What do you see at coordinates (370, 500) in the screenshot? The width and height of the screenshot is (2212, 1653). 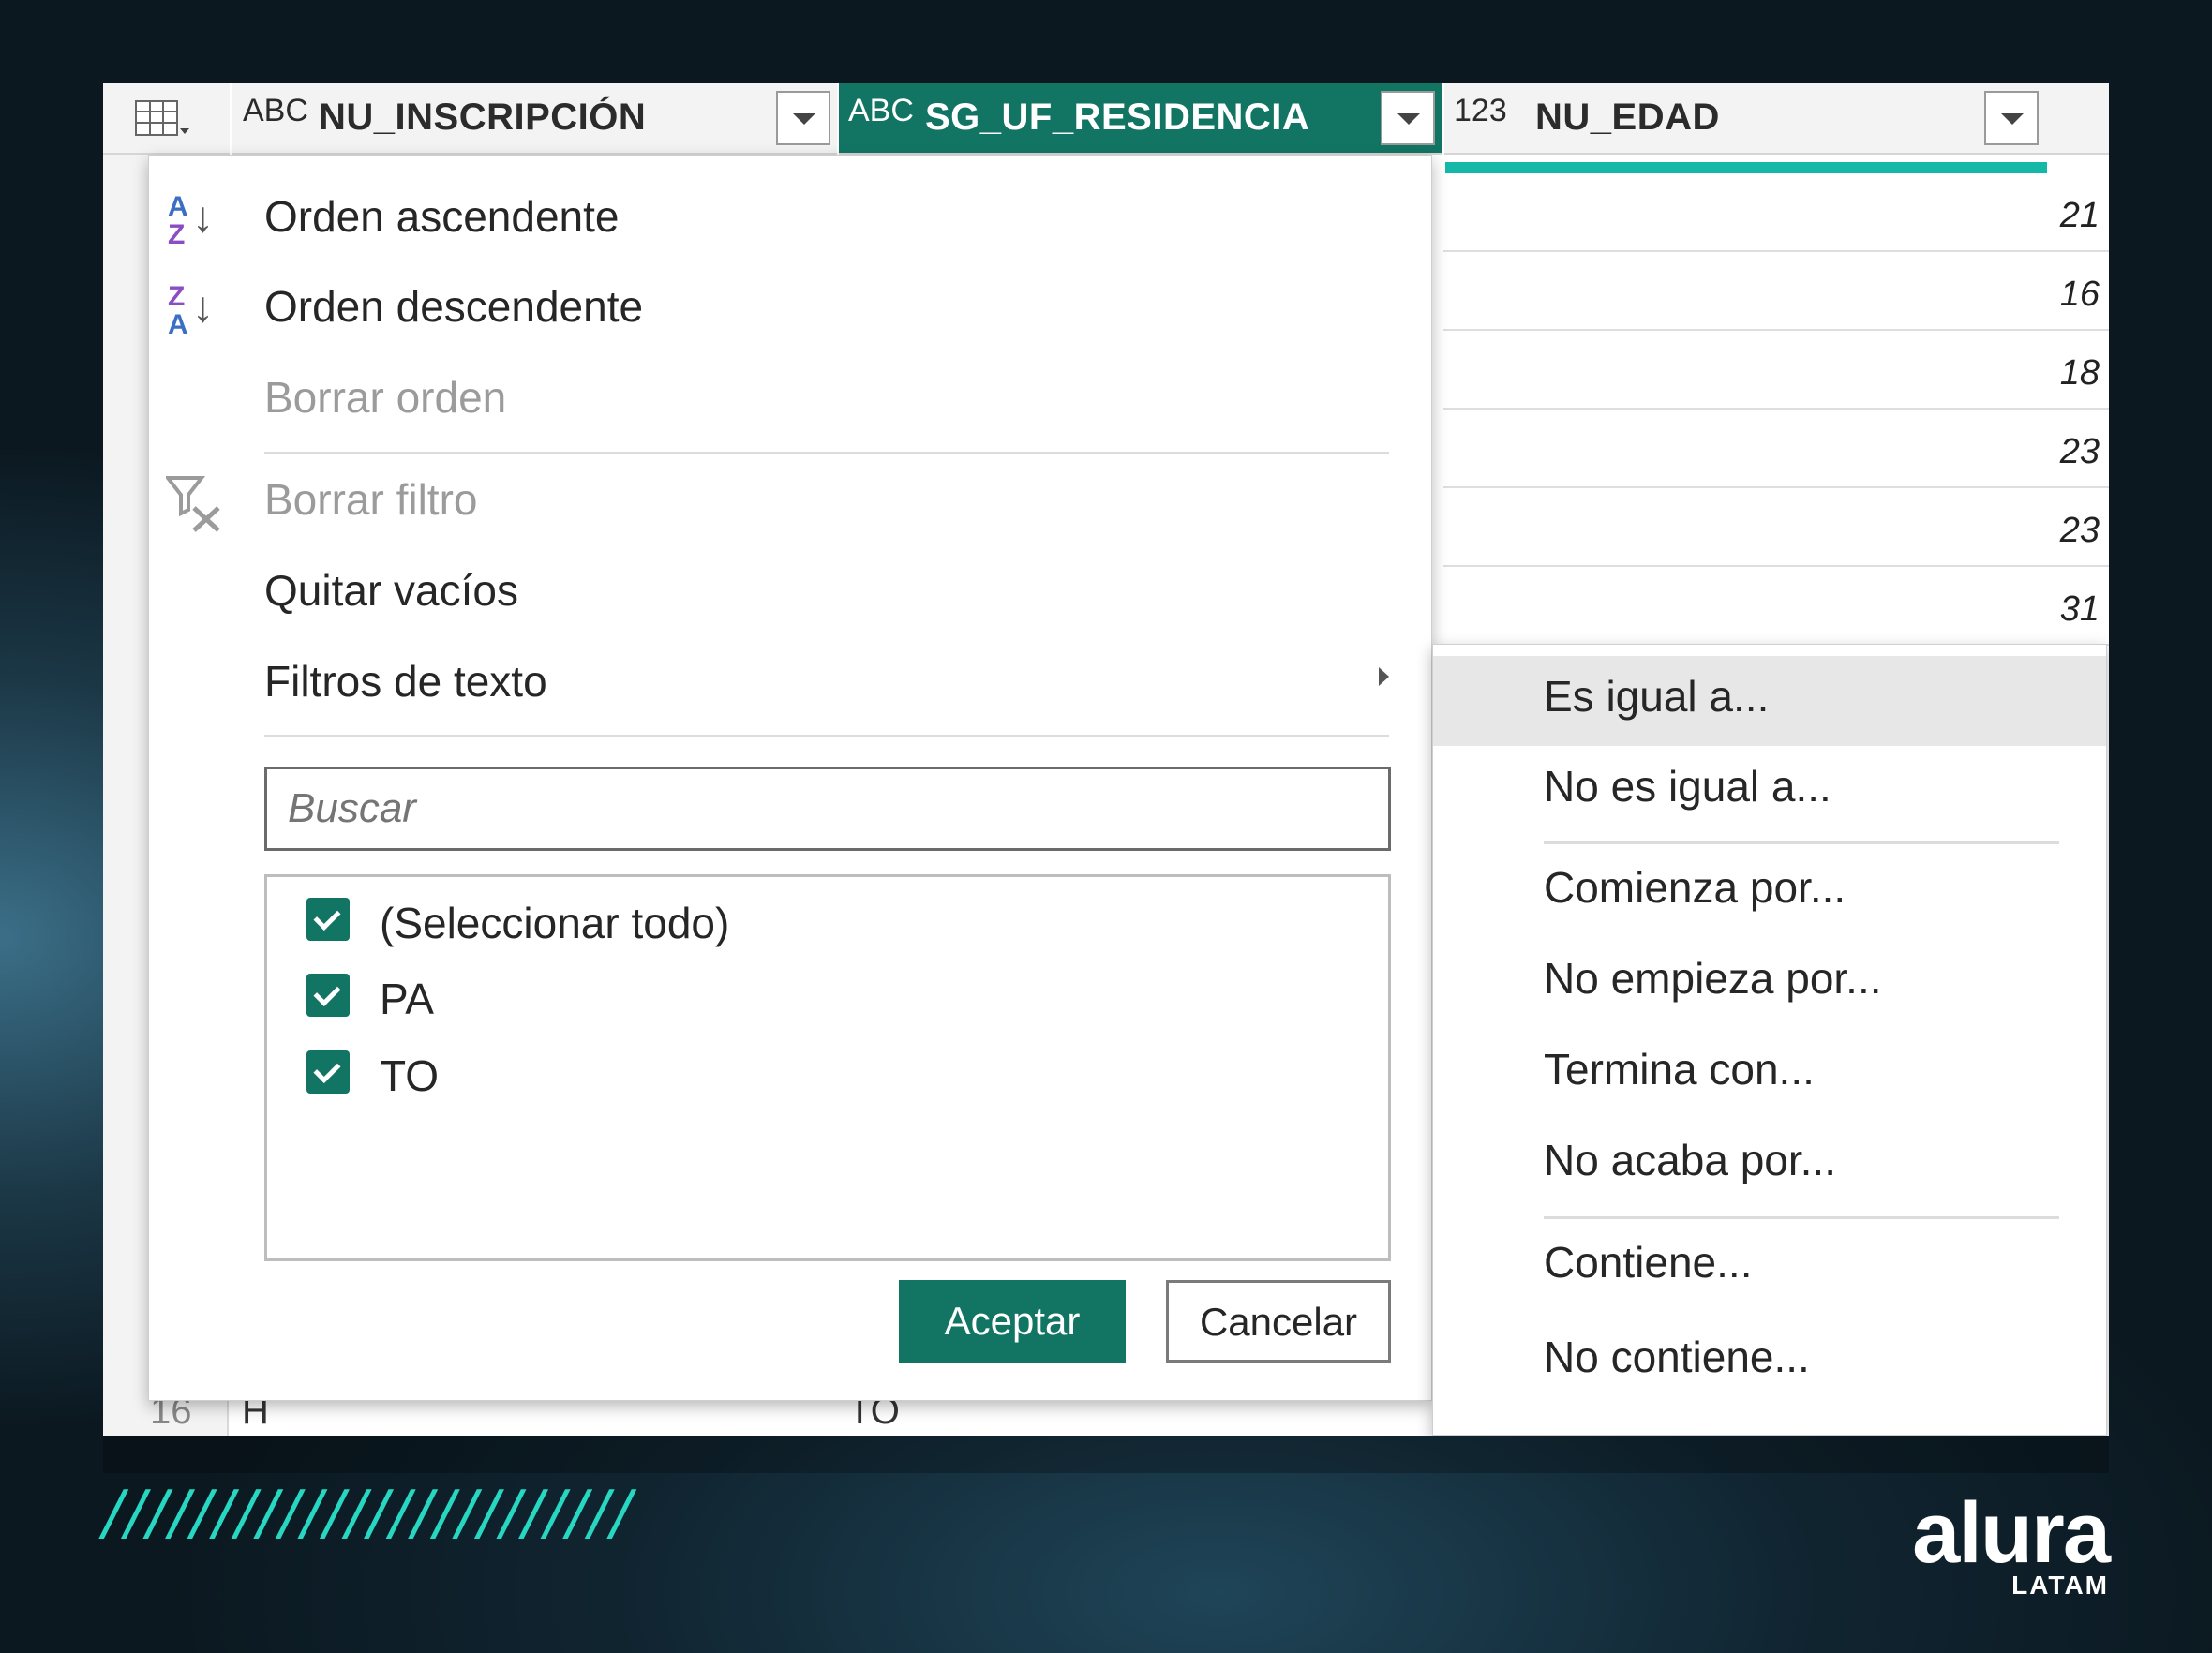 I see `clear-filter-item: Borrar filtro` at bounding box center [370, 500].